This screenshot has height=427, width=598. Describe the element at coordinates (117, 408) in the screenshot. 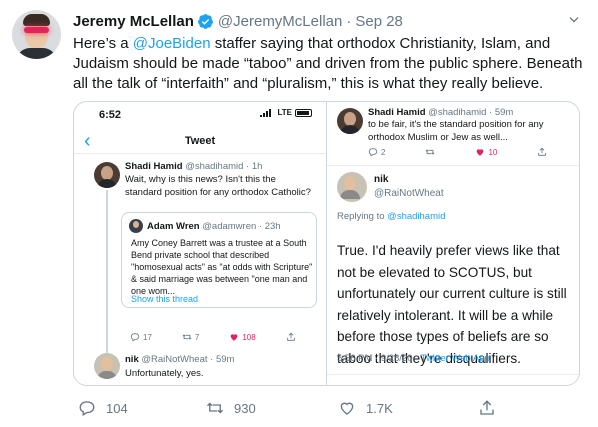

I see `reply-count: 104` at that location.